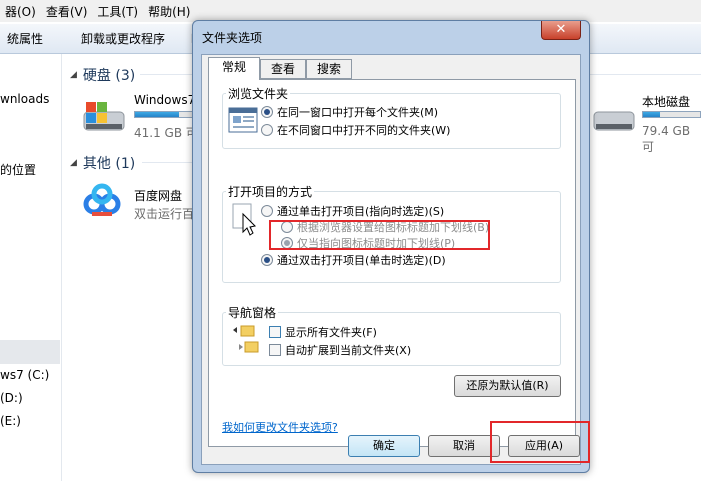  What do you see at coordinates (507, 386) in the screenshot?
I see `restore-defaults-button: 还原为默认值(R)` at bounding box center [507, 386].